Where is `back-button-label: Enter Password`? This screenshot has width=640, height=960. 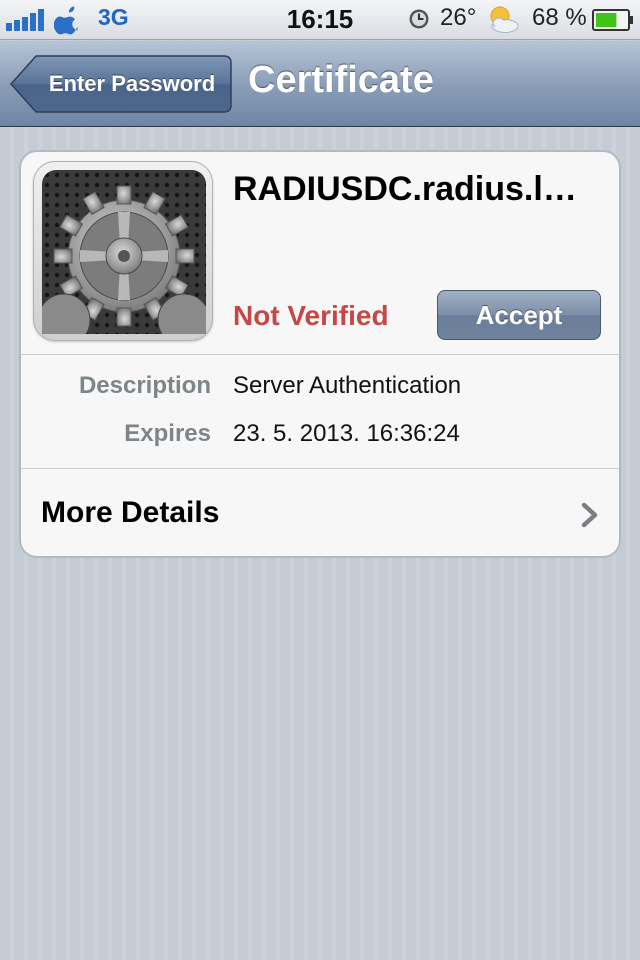 back-button-label: Enter Password is located at coordinates (132, 83).